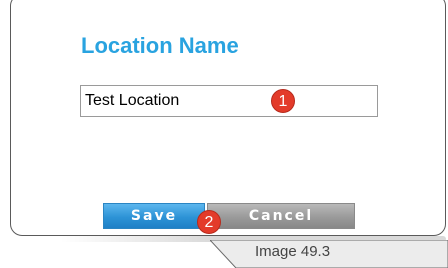  I want to click on callout-marker-2: 2, so click(209, 222).